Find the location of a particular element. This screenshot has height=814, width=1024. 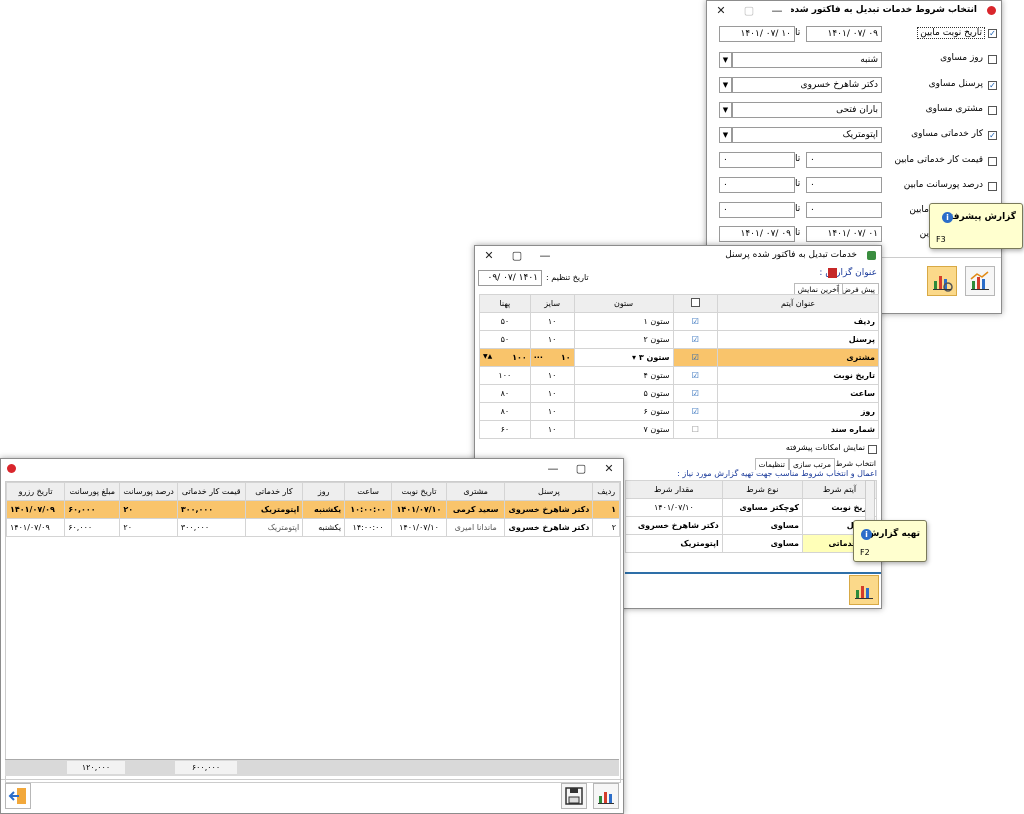

cond-value-cell: ۱۴۰۱/۰۷/۱۰ is located at coordinates (674, 507).